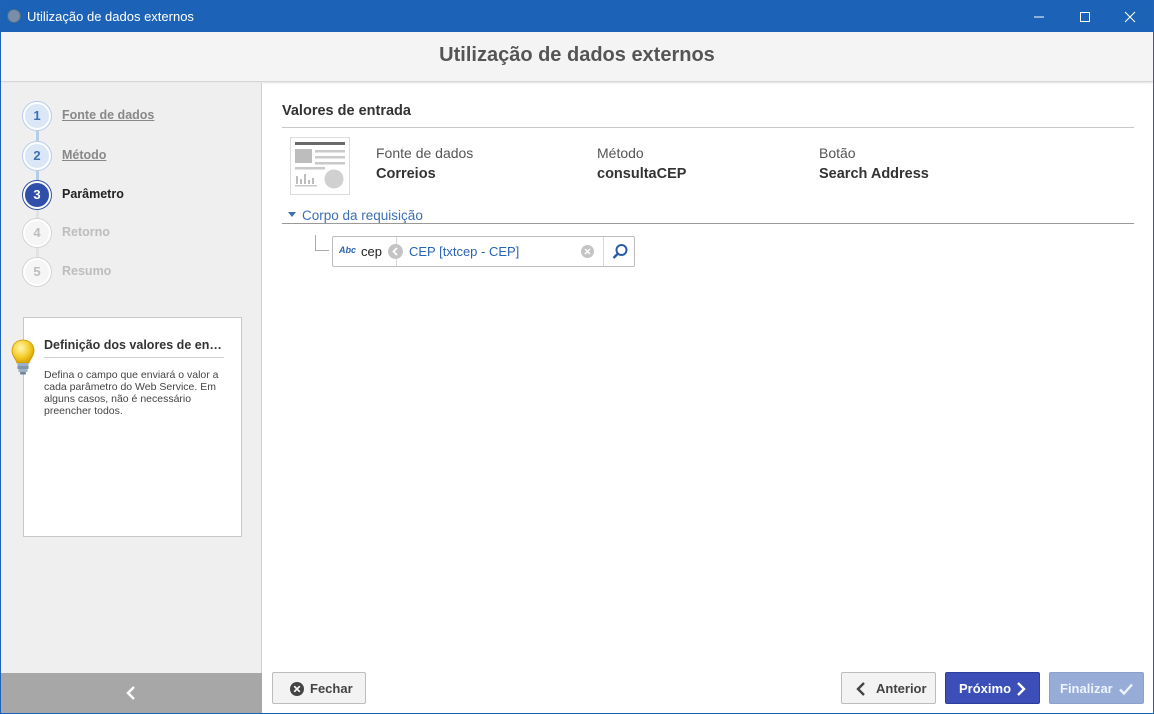  I want to click on info-source: Fonte de dados Correios, so click(424, 163).